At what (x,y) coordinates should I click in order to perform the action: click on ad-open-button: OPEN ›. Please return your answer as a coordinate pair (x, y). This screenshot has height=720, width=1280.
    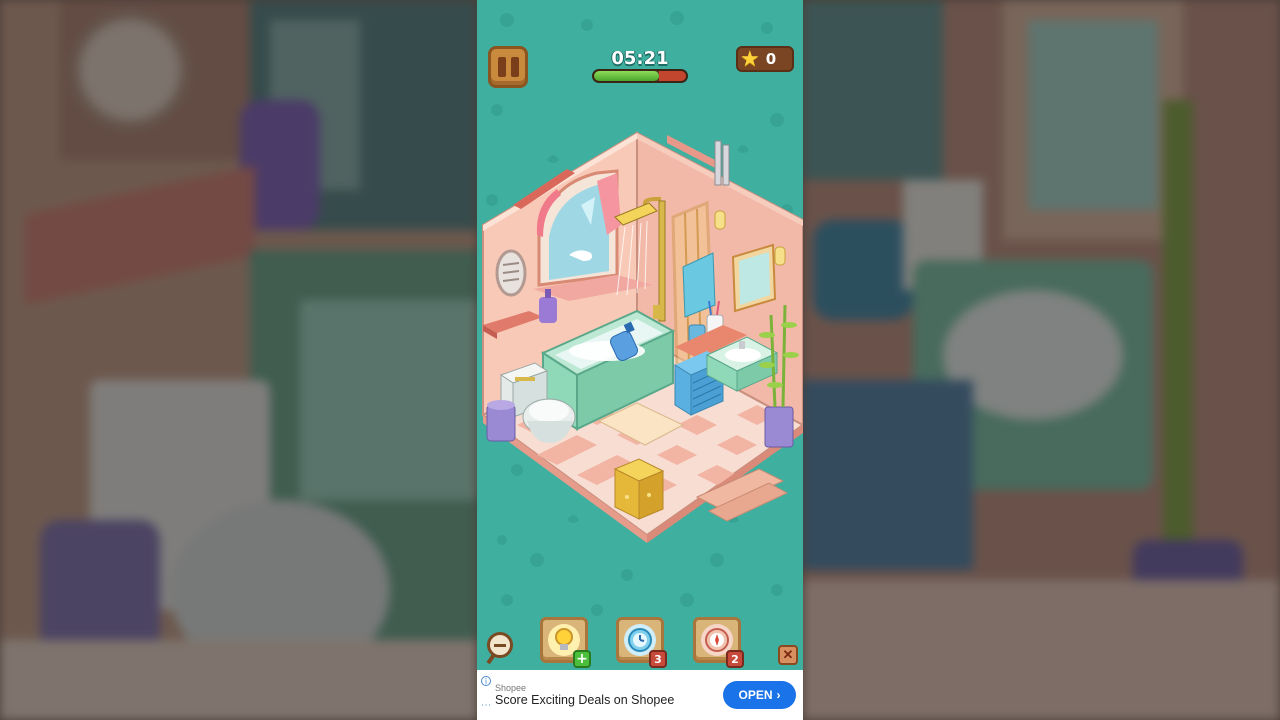
    Looking at the image, I should click on (759, 695).